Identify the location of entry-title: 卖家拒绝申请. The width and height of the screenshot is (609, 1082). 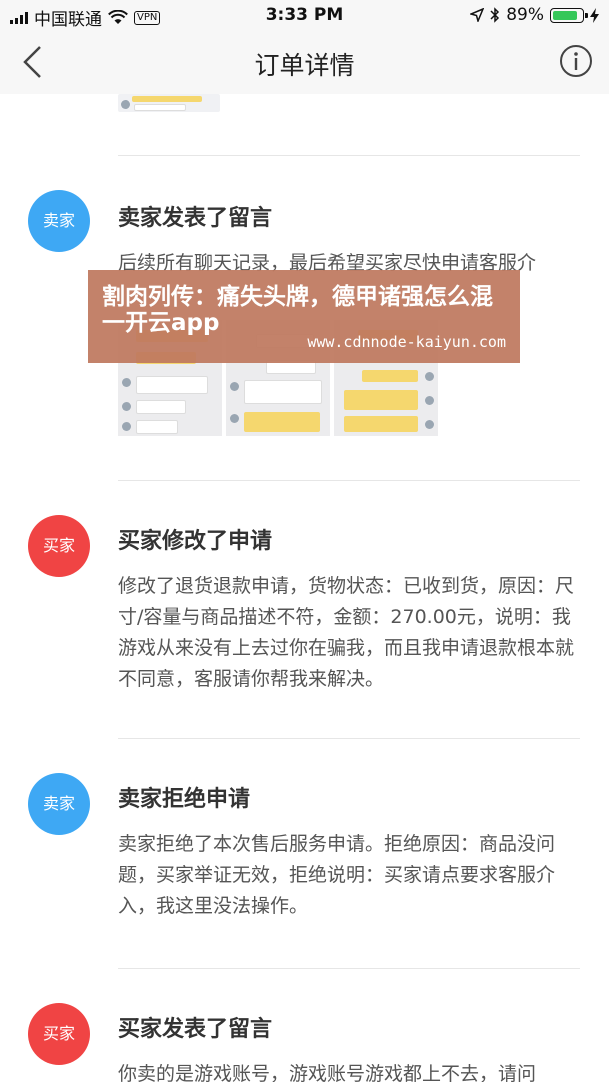
(184, 799).